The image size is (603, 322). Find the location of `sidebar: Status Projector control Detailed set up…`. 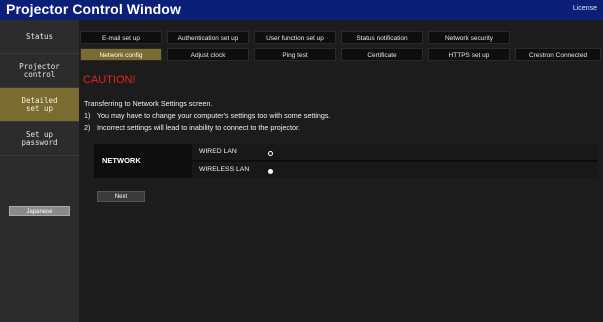

sidebar: Status Projector control Detailed set up… is located at coordinates (39, 171).